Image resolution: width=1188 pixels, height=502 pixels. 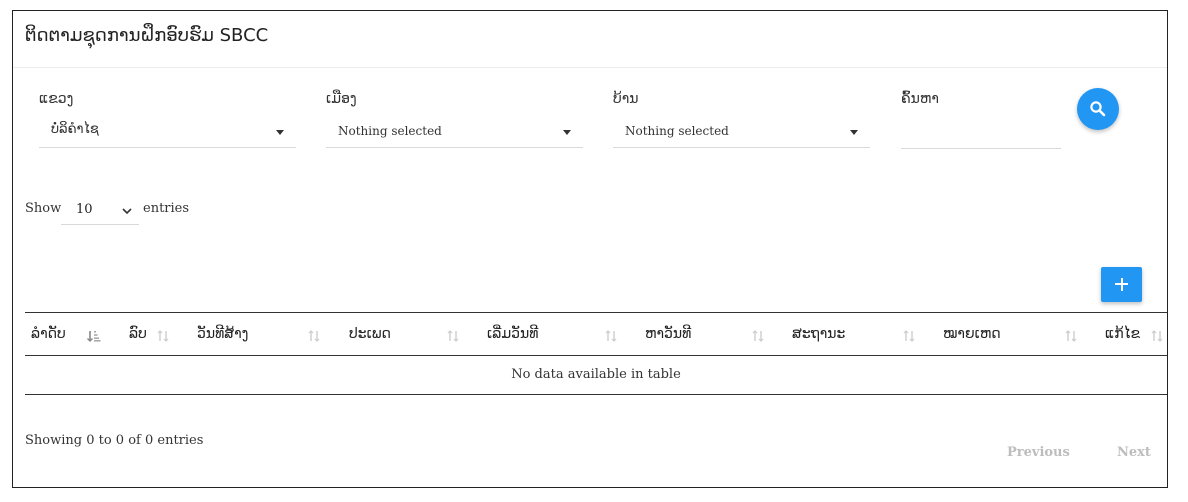 I want to click on column-header-start-date: ເລີ່ມວັນທີ, so click(x=512, y=334).